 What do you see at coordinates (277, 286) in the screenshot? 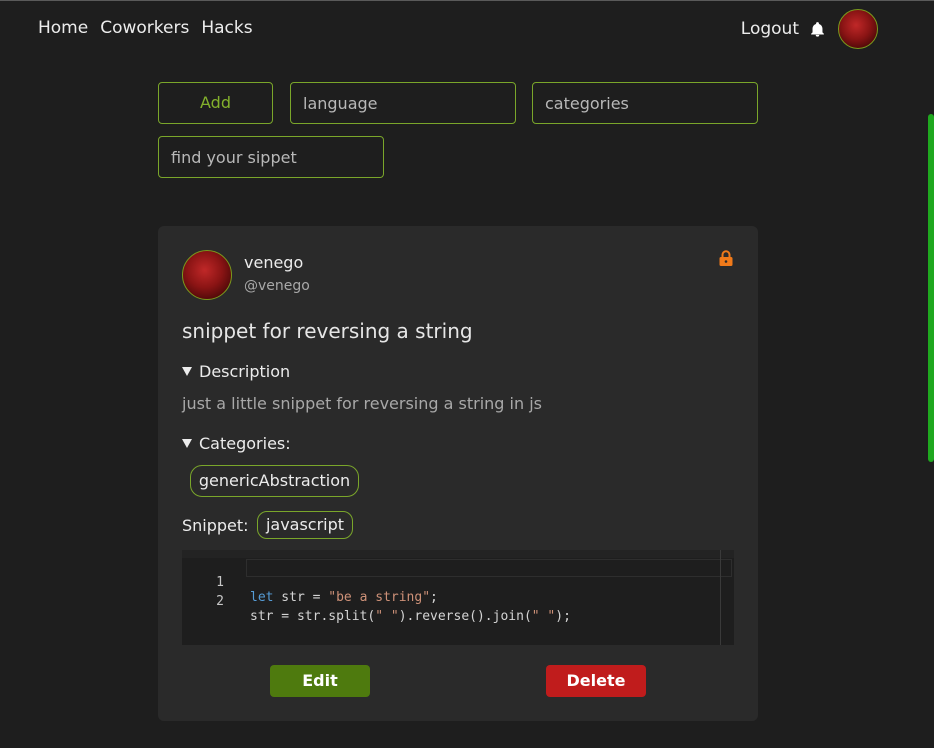
I see `author-handle: @venego` at bounding box center [277, 286].